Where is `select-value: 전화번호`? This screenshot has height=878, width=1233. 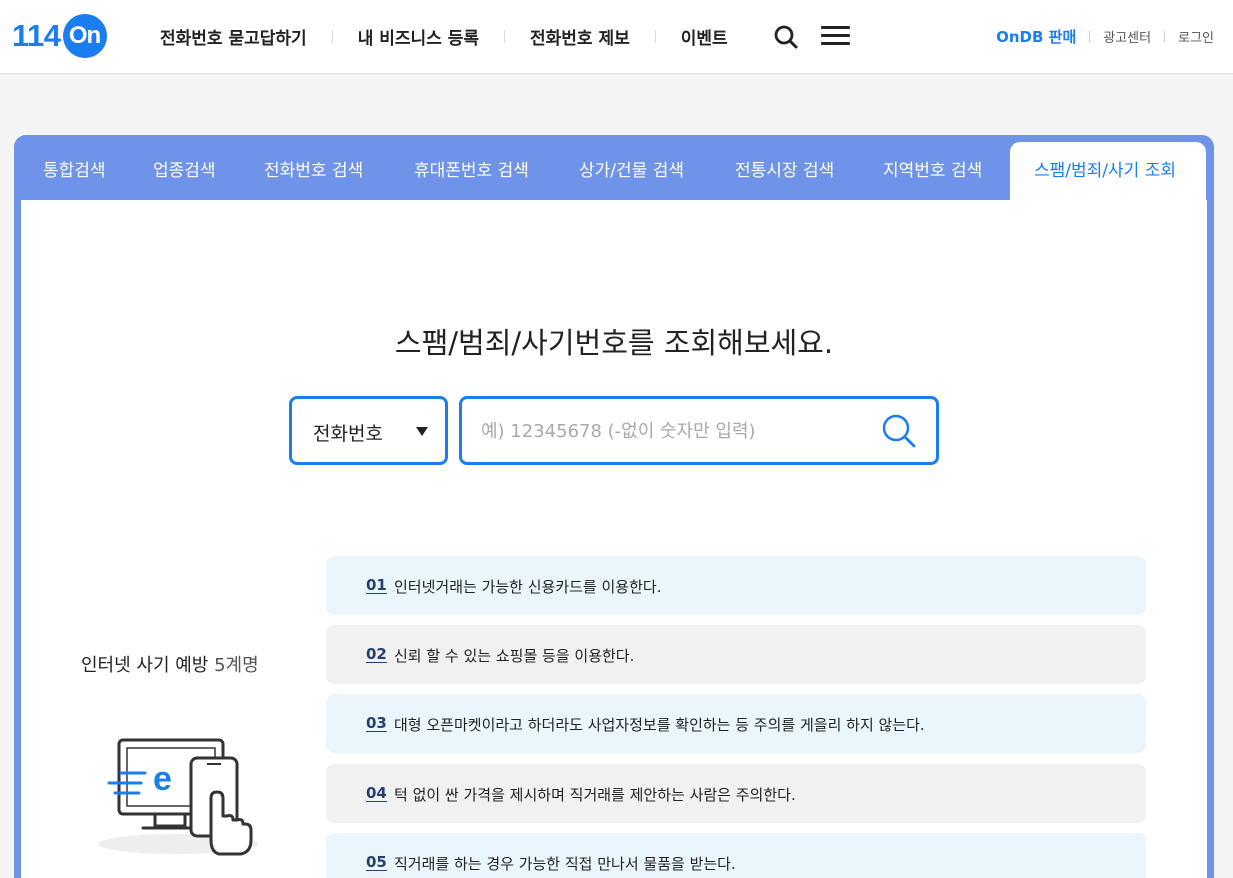
select-value: 전화번호 is located at coordinates (348, 434).